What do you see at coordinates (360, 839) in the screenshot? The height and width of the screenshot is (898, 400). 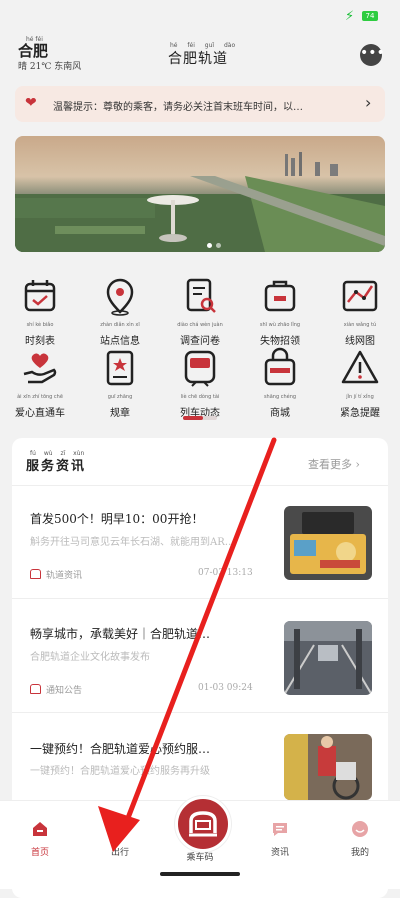 I see `tab-profile: 我的` at bounding box center [360, 839].